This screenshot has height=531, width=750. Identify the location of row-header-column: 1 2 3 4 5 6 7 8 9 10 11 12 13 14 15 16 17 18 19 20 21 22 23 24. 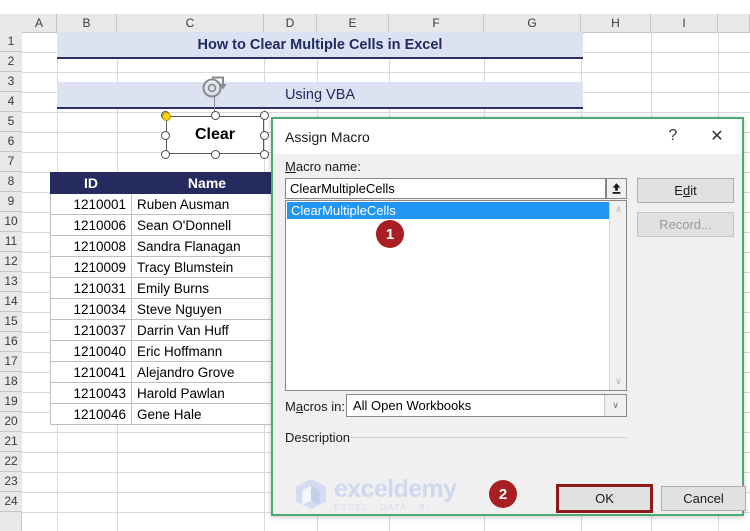
(11, 281).